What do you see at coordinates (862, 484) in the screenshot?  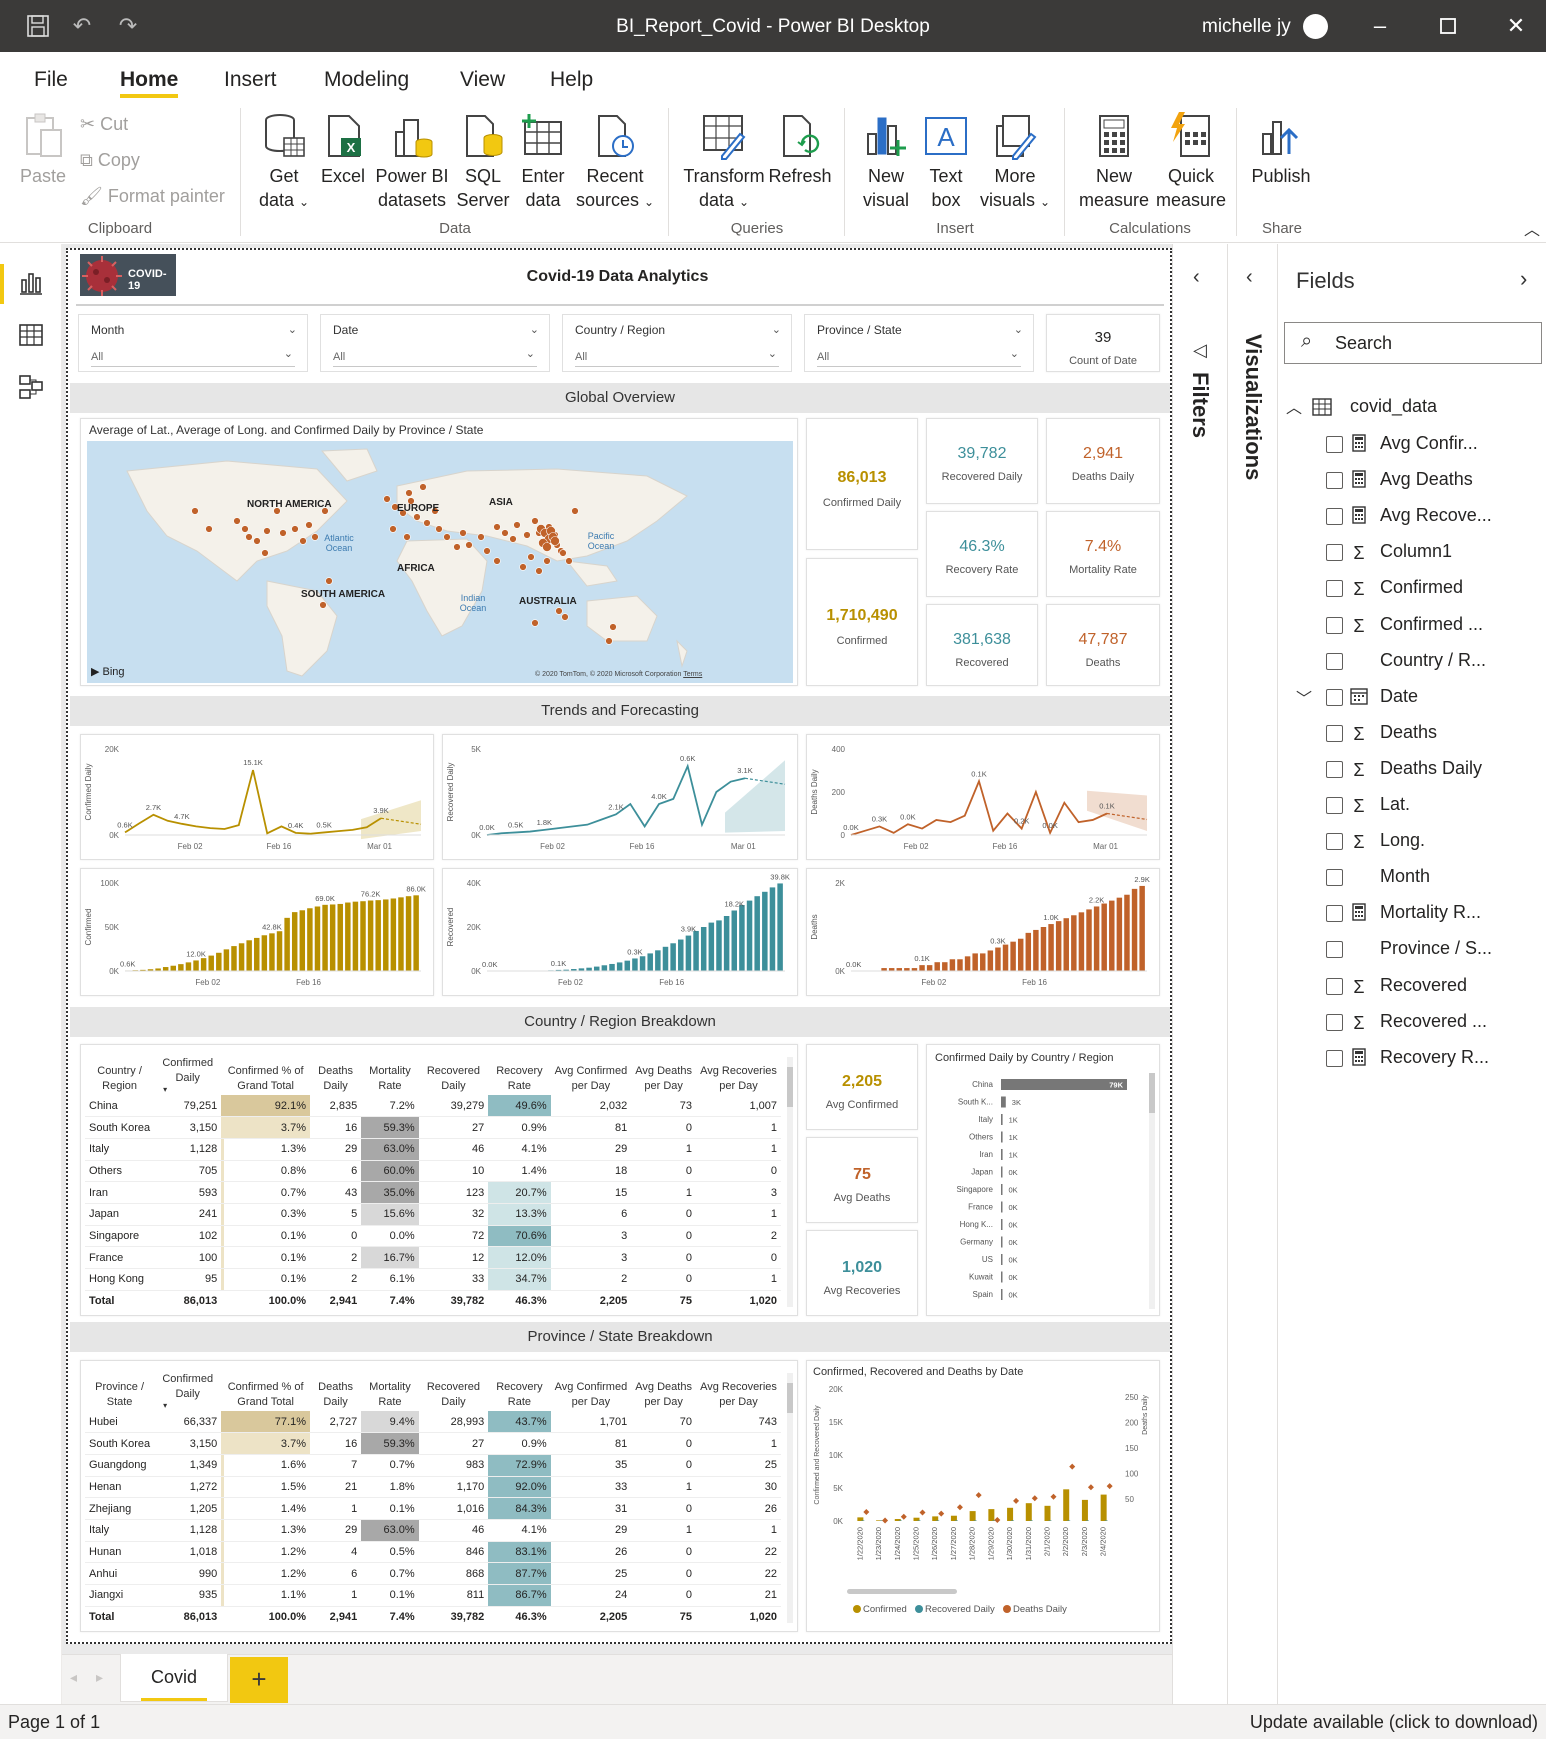 I see `kpi-confirmed-daily: 86,013 Confirmed Daily` at bounding box center [862, 484].